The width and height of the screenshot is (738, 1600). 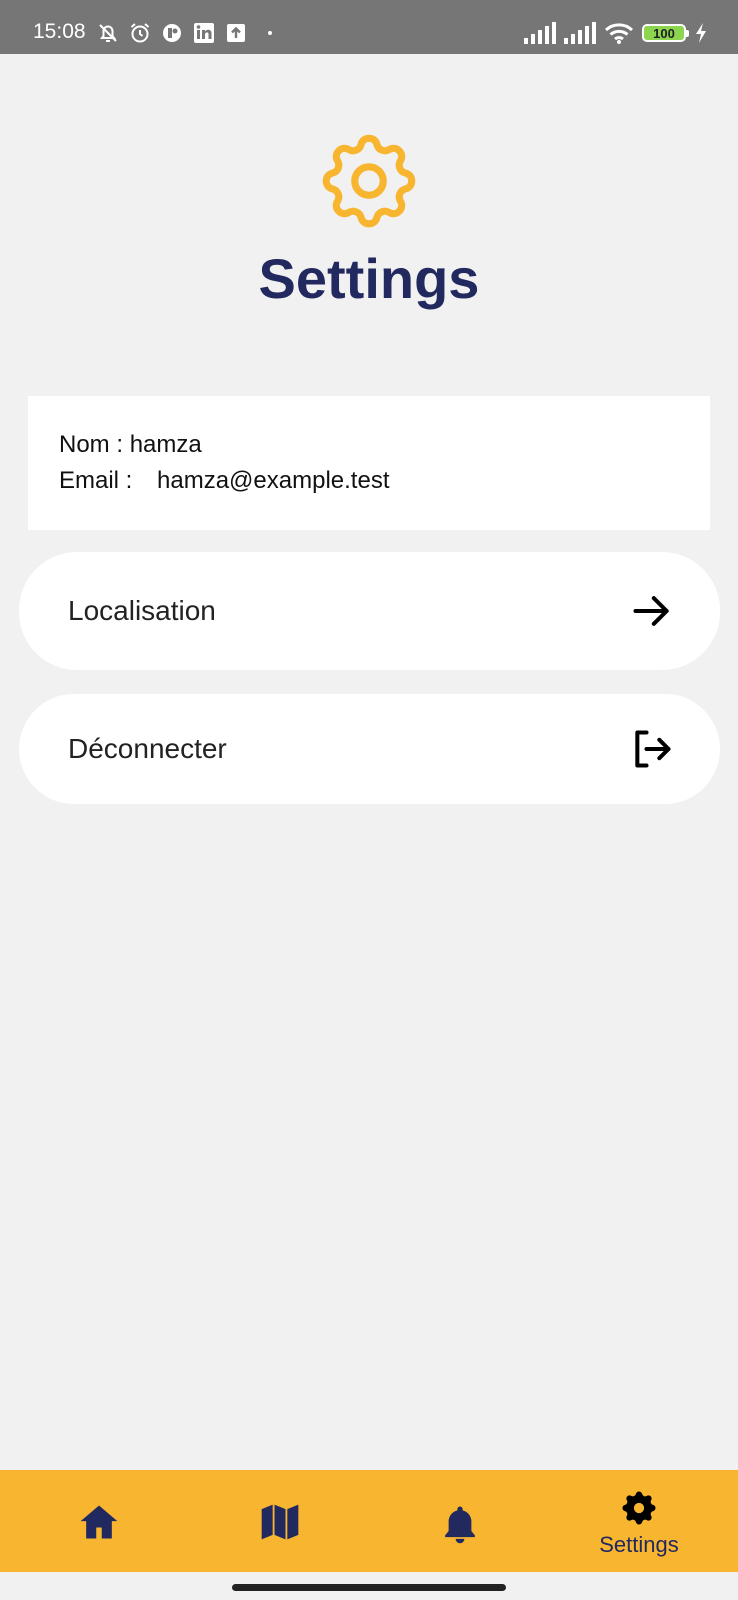 I want to click on nav-settings-label: Settings, so click(x=639, y=1544).